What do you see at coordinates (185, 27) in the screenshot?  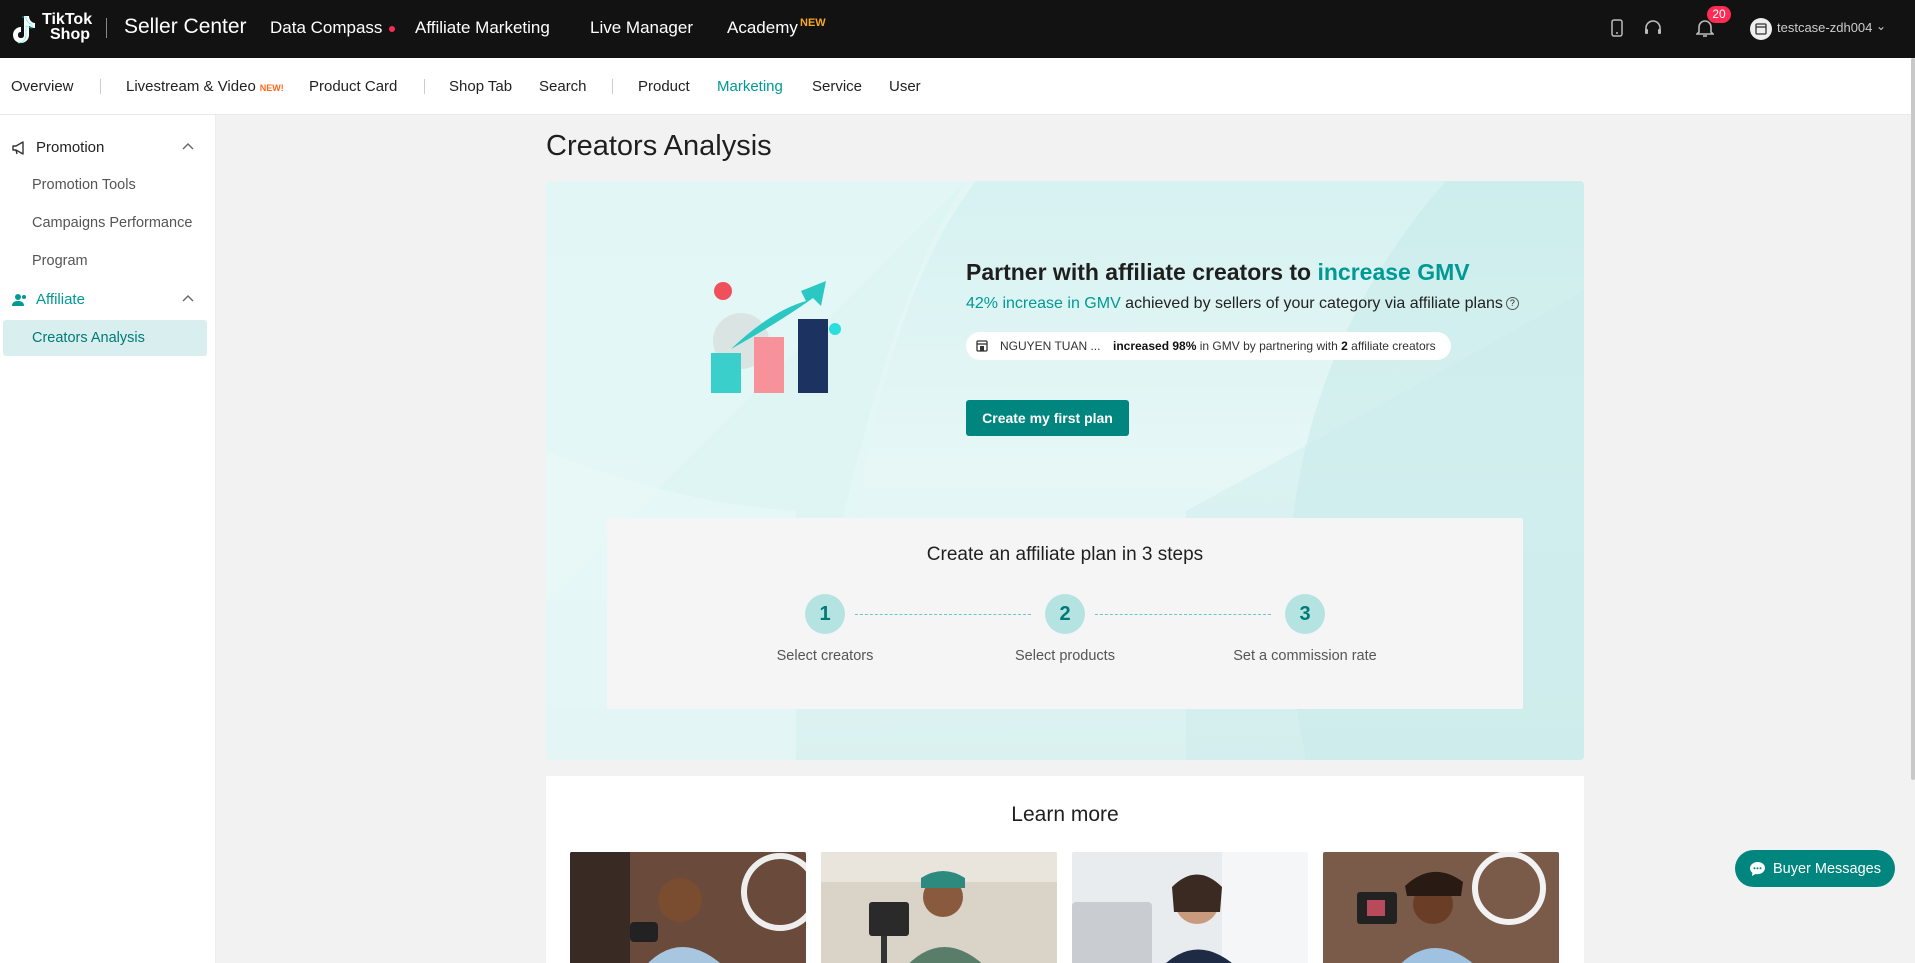 I see `app-title: Seller Center` at bounding box center [185, 27].